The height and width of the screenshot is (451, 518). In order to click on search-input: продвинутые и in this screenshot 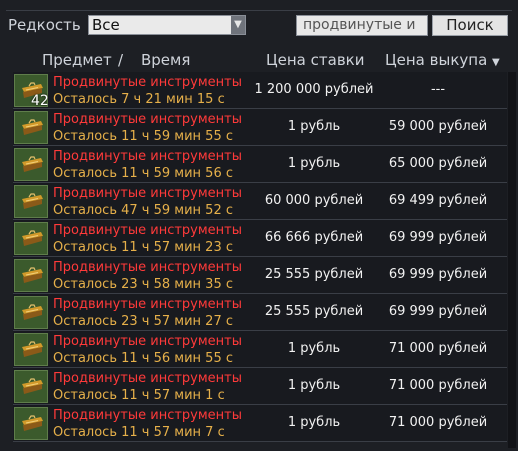, I will do `click(362, 25)`.